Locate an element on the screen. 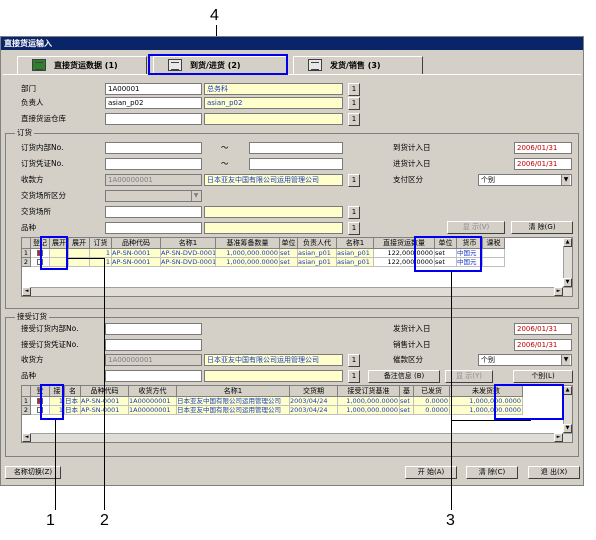 The image size is (596, 540). dept-lookup-button: 1 is located at coordinates (354, 89).